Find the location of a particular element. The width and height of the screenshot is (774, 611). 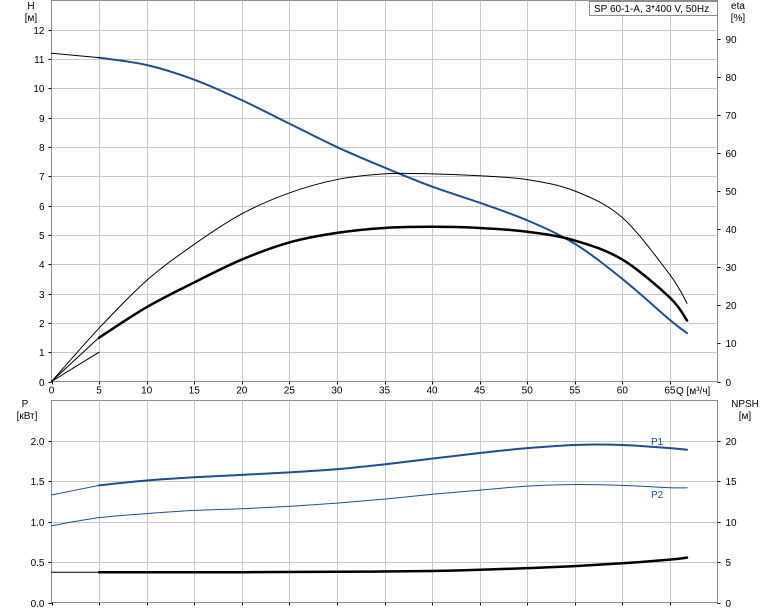

x-tick-label: 35 is located at coordinates (385, 391).